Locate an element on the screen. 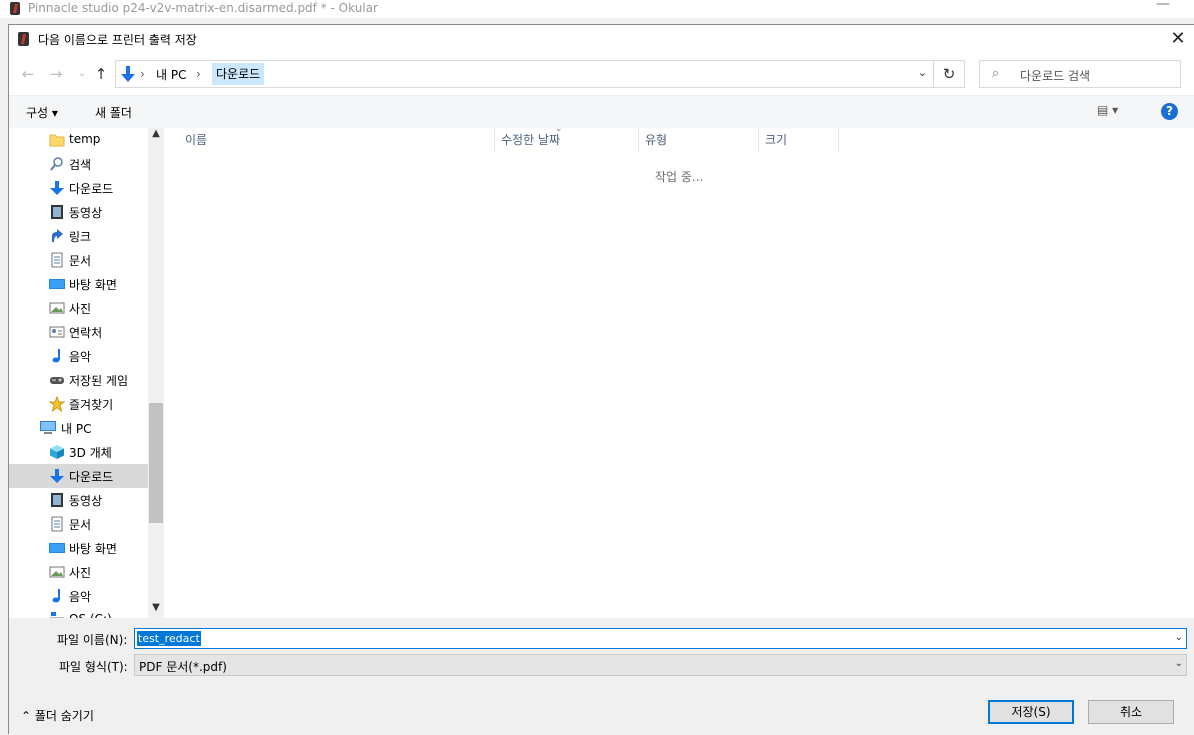 The width and height of the screenshot is (1194, 735). address-bar: › 내 PC › 다운로드 ⌄ is located at coordinates (524, 74).